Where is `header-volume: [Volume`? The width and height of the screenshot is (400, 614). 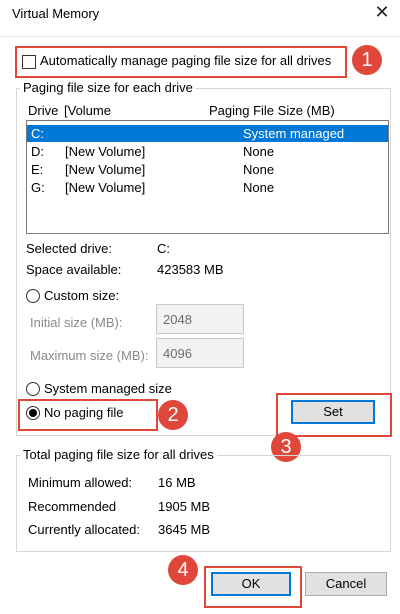
header-volume: [Volume is located at coordinates (87, 110).